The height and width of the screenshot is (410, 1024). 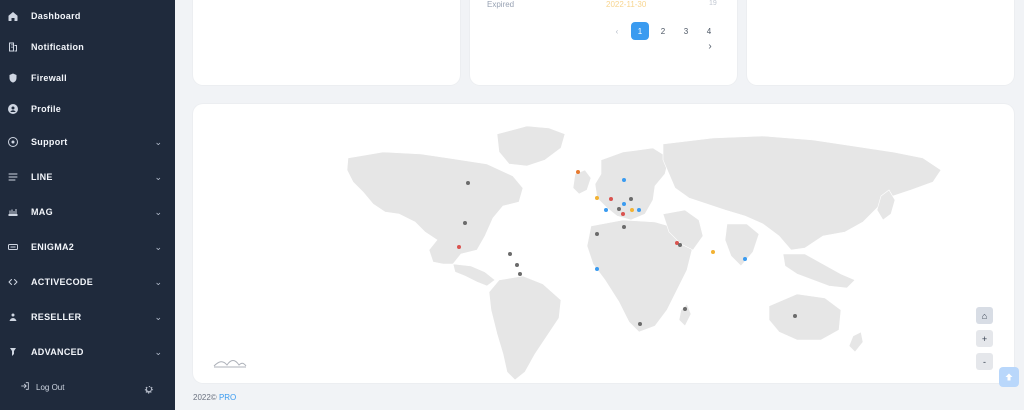 I want to click on map-controls: ⌂ + -, so click(x=984, y=338).